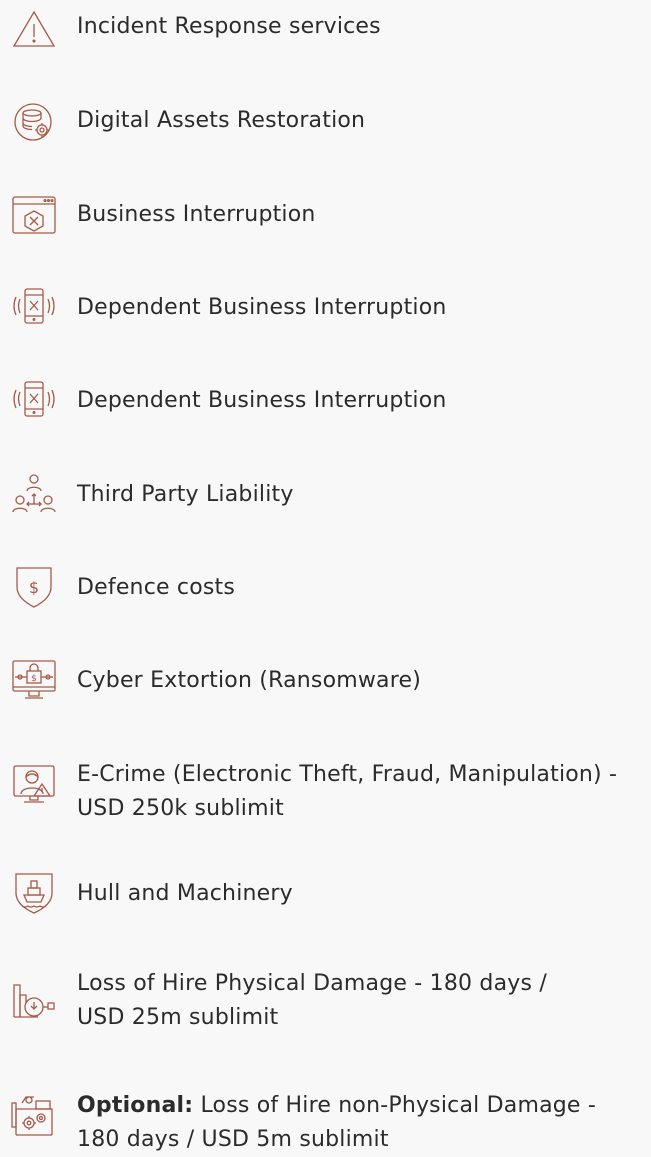 This screenshot has width=651, height=1157. I want to click on database-gear-icon, so click(34, 122).